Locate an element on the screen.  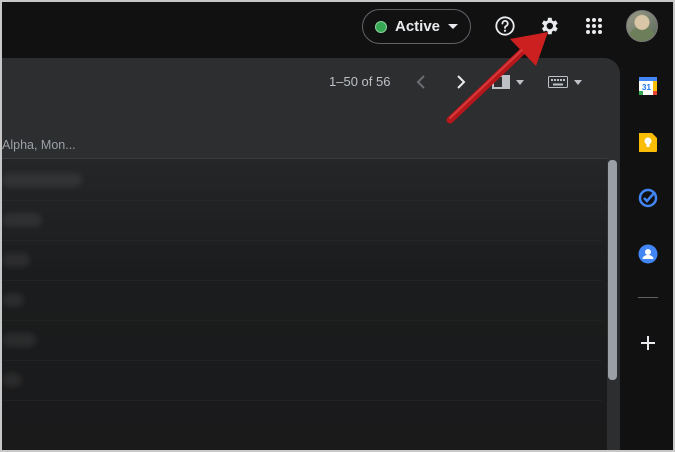
input-tools-button is located at coordinates (565, 82).